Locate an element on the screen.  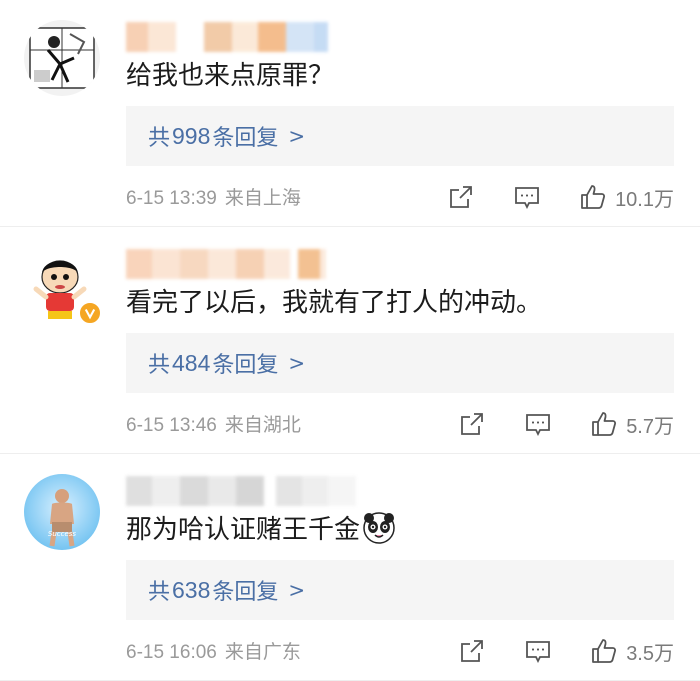
reply-count: 638 is located at coordinates (191, 589).